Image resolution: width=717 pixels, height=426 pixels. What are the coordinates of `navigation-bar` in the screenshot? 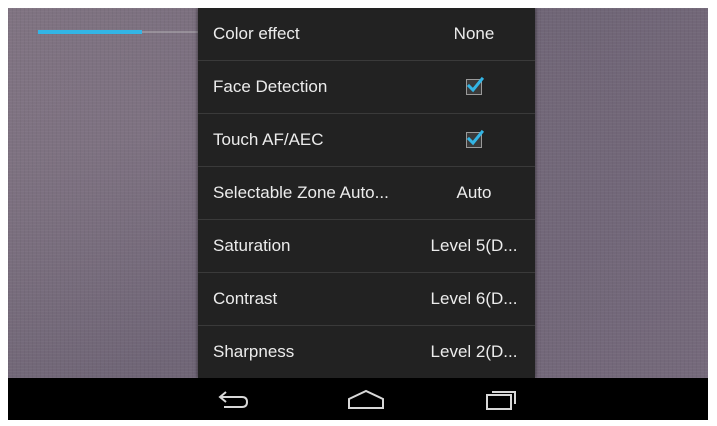 It's located at (358, 399).